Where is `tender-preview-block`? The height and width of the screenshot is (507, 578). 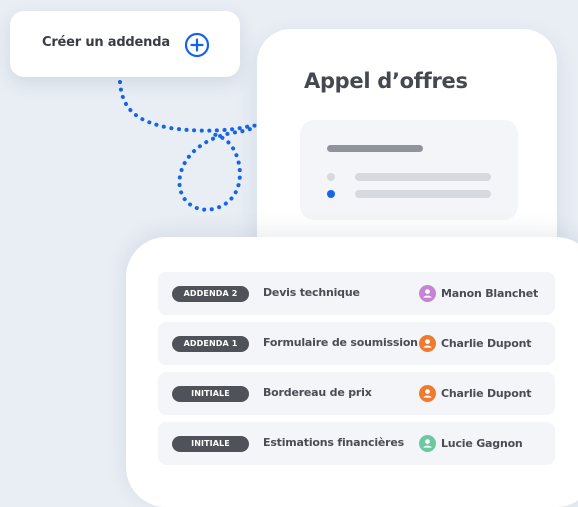
tender-preview-block is located at coordinates (409, 170).